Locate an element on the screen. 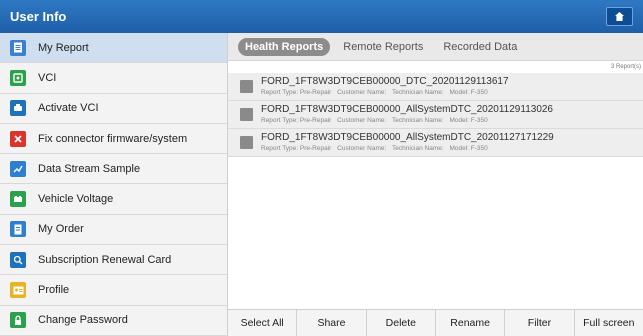  sidebar-item-label: Data Stream Sample is located at coordinates (89, 168).